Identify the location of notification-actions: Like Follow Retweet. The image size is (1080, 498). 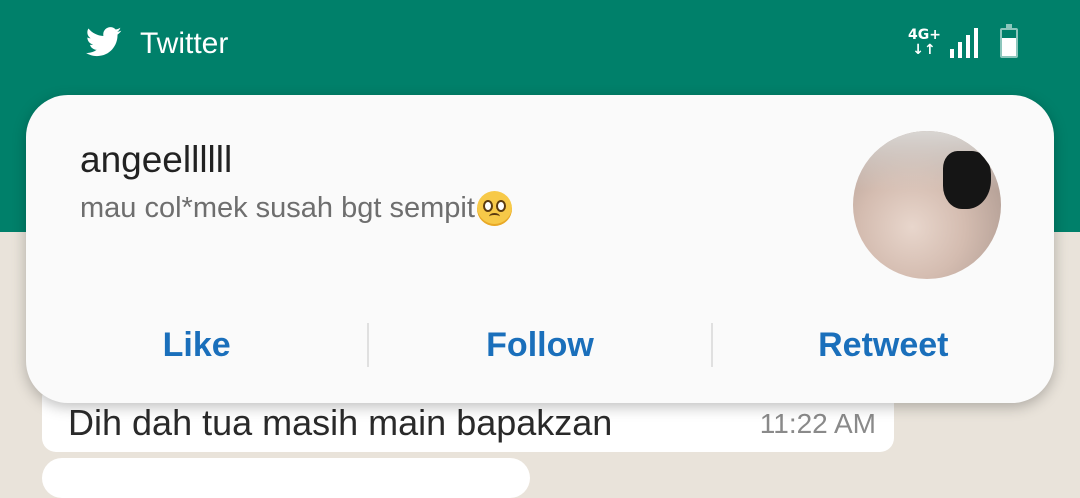
(540, 345).